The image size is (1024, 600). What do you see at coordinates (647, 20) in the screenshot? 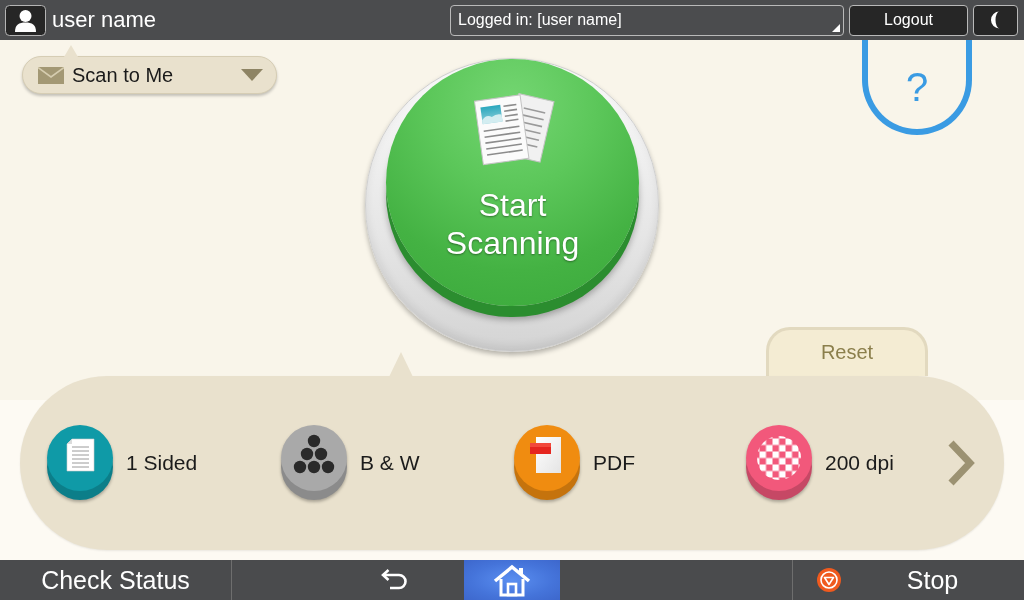
I see `login-dropdown: Logged in: [user name]` at bounding box center [647, 20].